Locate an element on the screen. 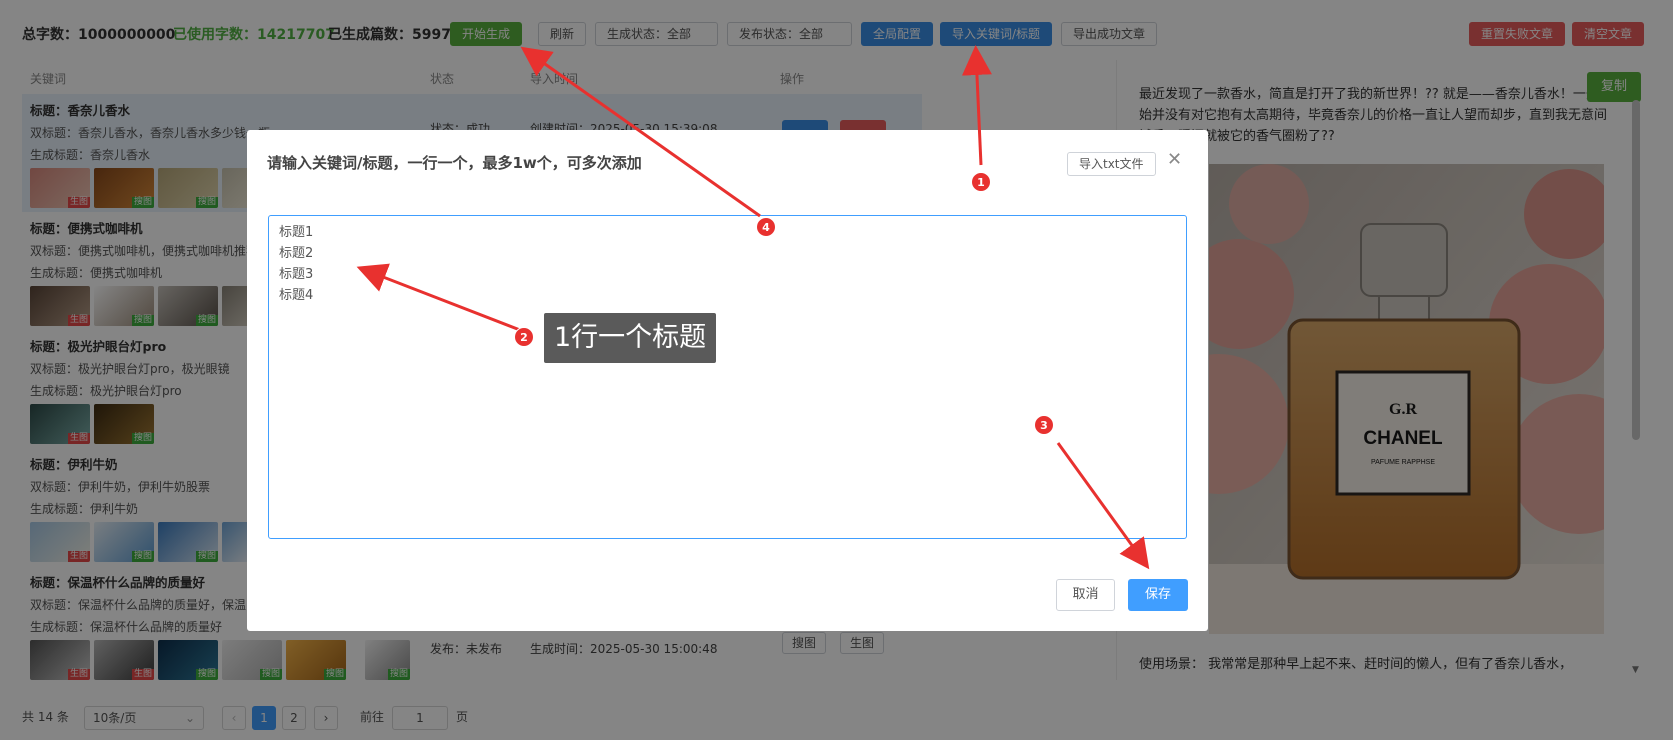 This screenshot has height=740, width=1673. annotation-badge-4: 4 is located at coordinates (766, 227).